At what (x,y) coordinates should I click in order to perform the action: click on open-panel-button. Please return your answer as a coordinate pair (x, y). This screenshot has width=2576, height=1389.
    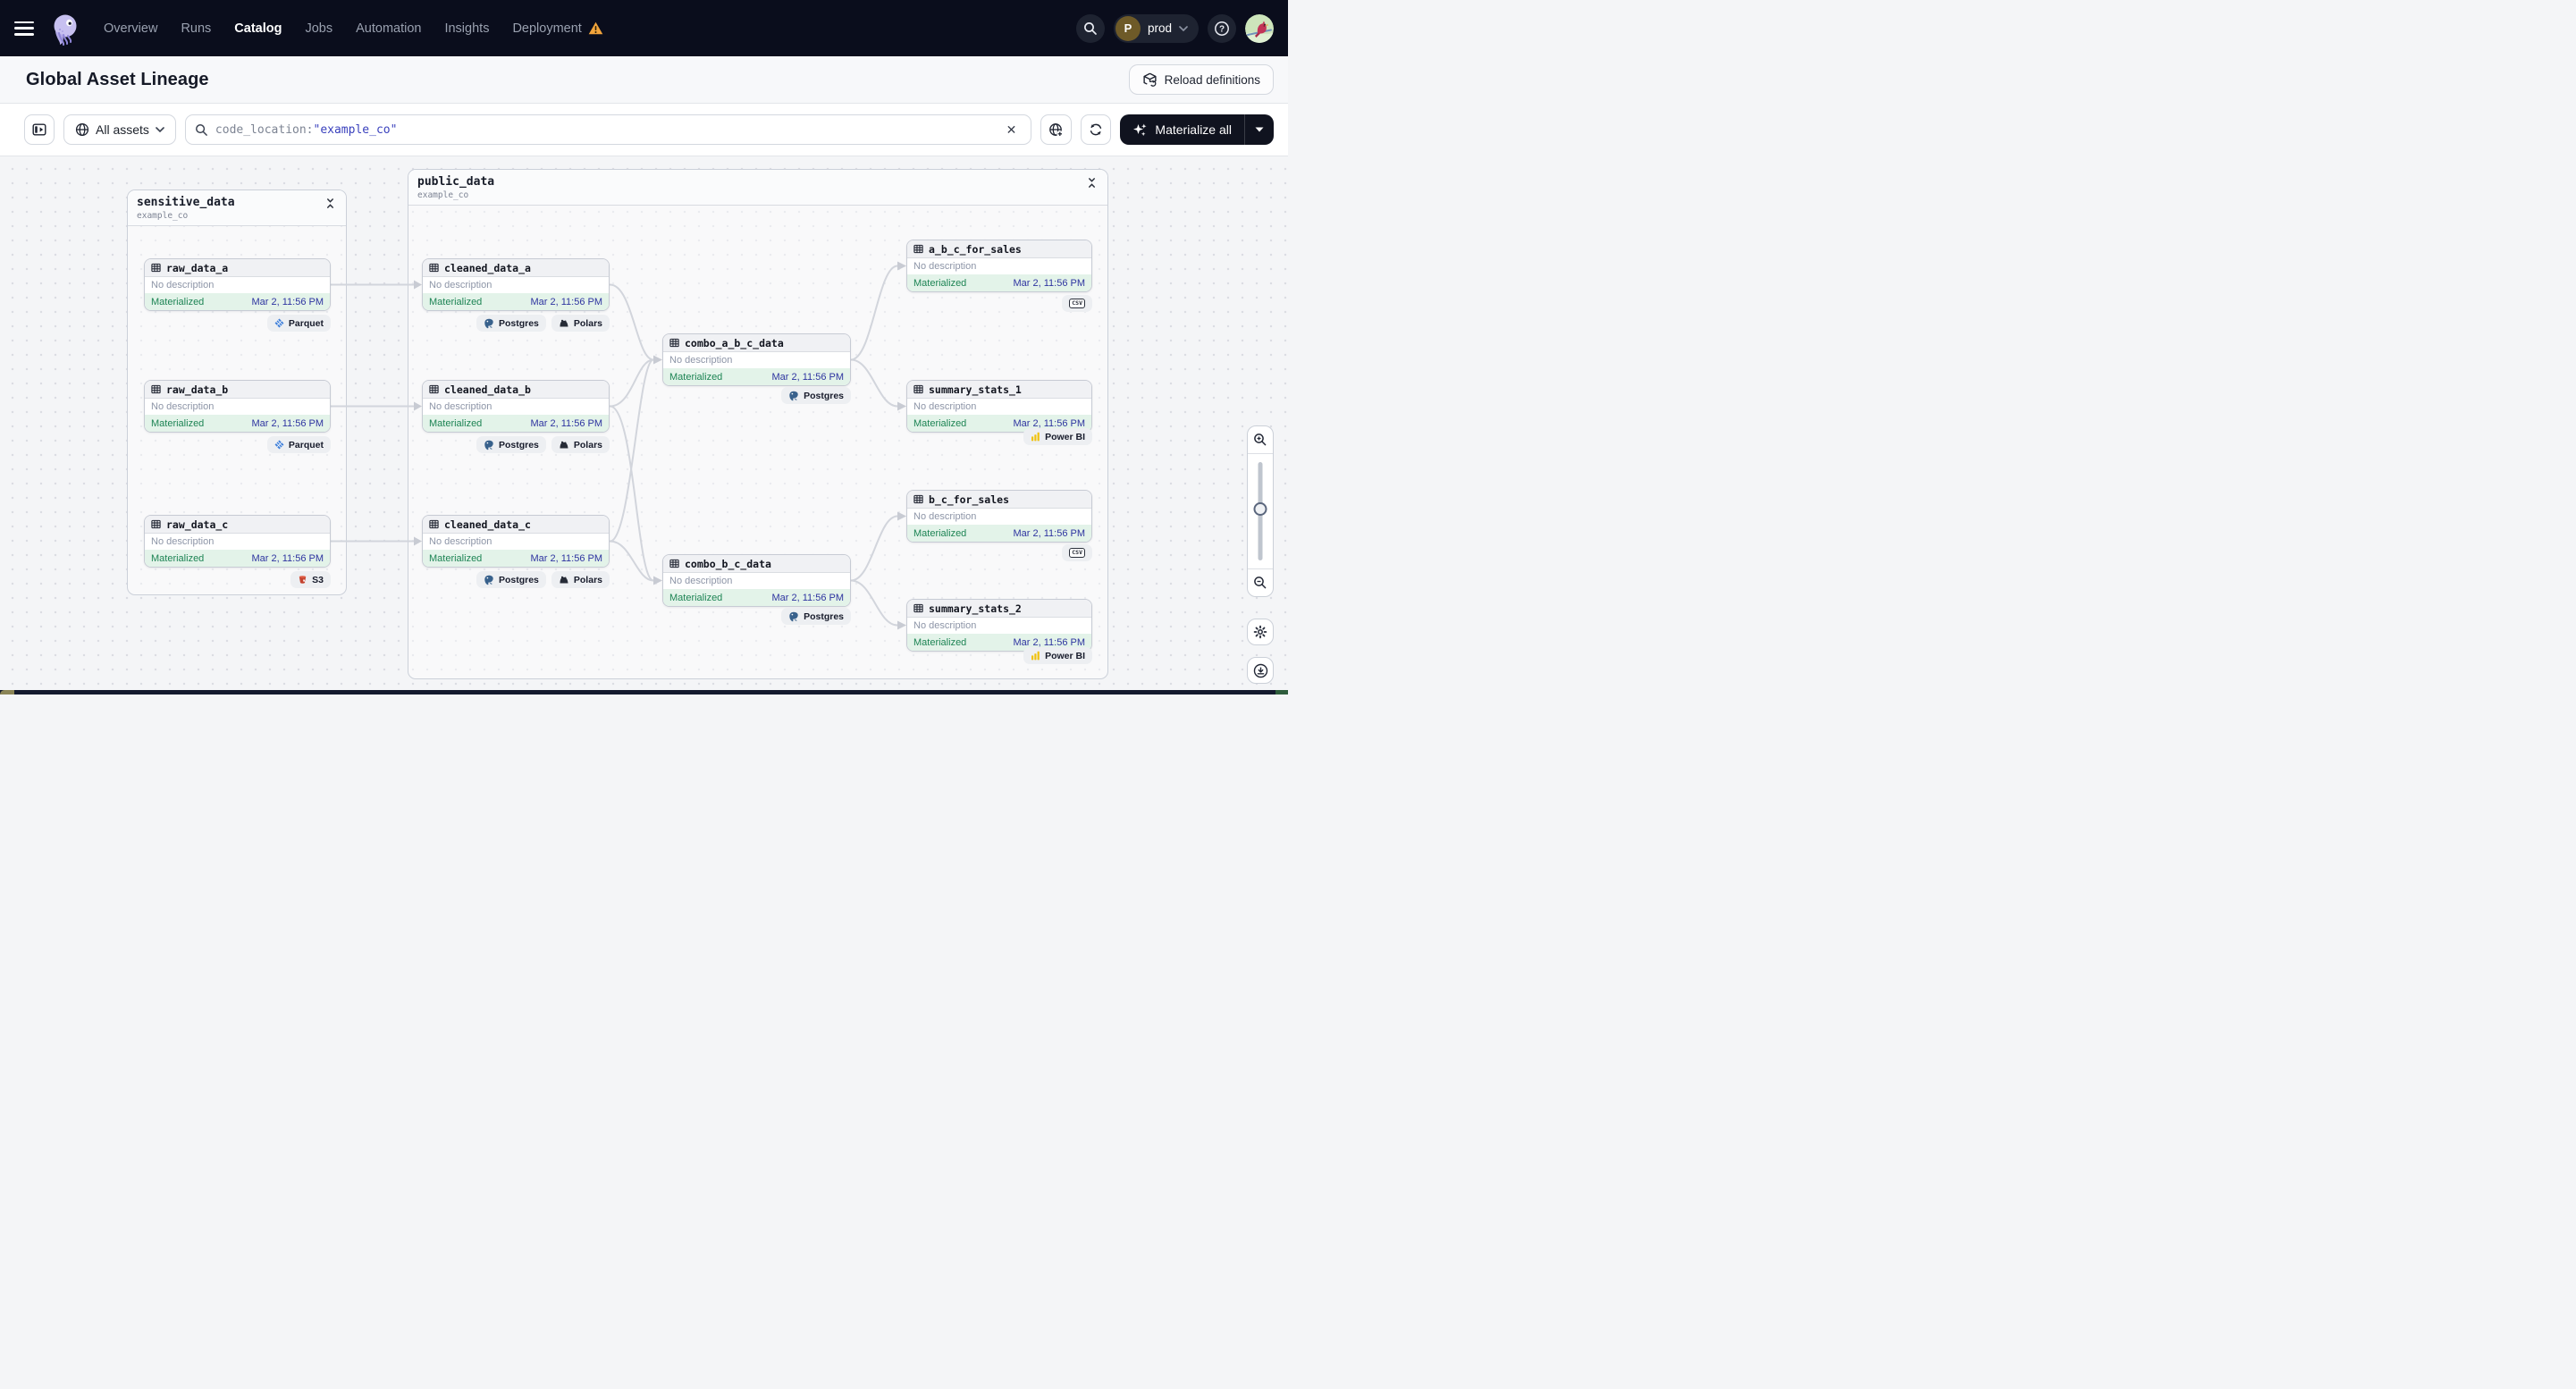
    Looking at the image, I should click on (40, 129).